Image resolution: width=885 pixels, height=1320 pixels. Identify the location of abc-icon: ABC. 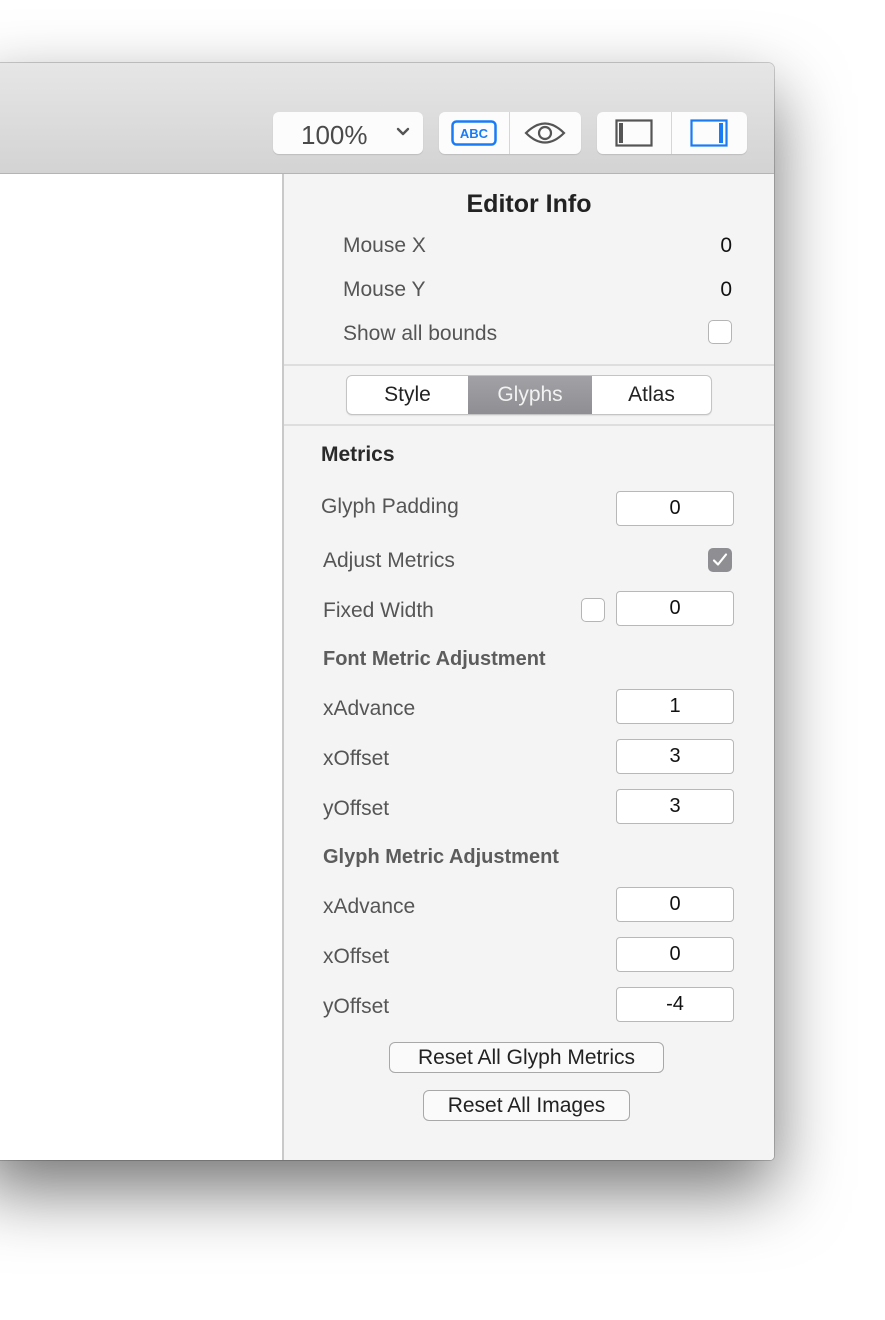
(474, 133).